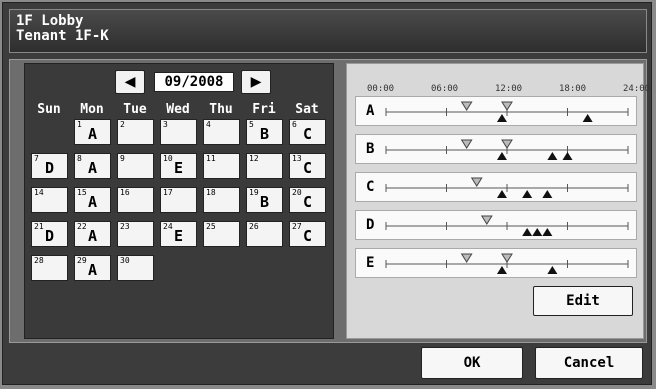  I want to click on calendar-day: 5B, so click(264, 132).